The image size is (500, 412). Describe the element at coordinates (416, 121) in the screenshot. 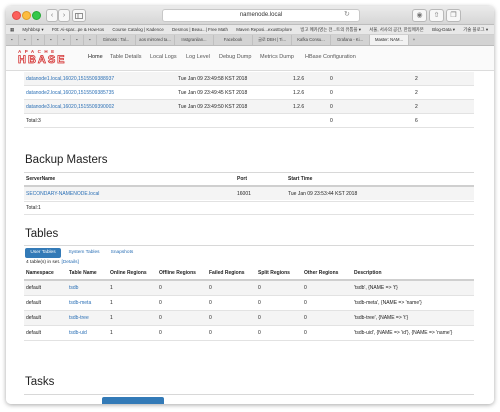

I see `regionservers-total-regions: 6` at that location.